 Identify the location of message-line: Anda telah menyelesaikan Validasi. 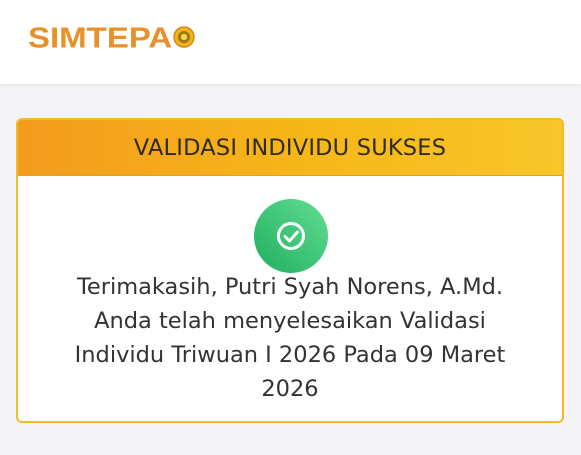
(290, 321).